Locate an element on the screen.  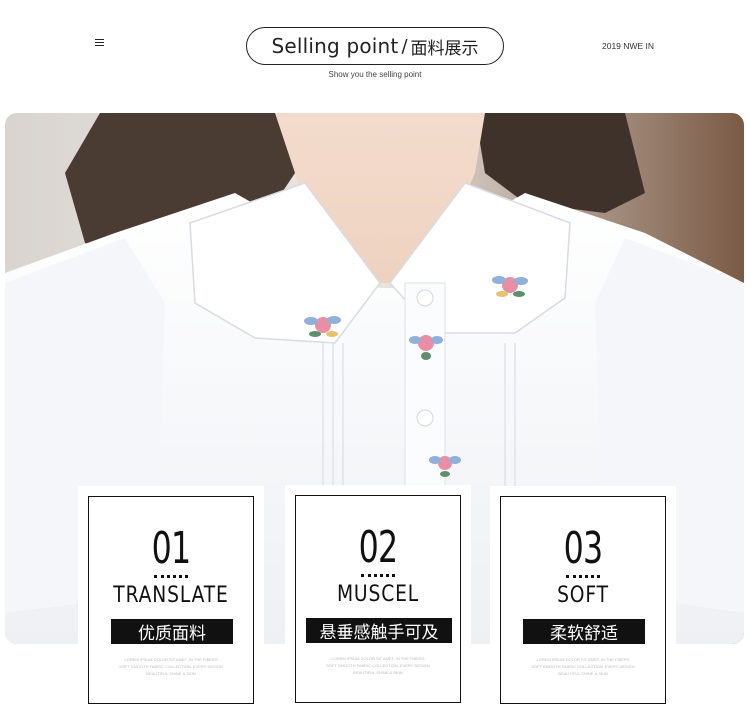
section-title-pill: Selling point / 面料展示 is located at coordinates (375, 46).